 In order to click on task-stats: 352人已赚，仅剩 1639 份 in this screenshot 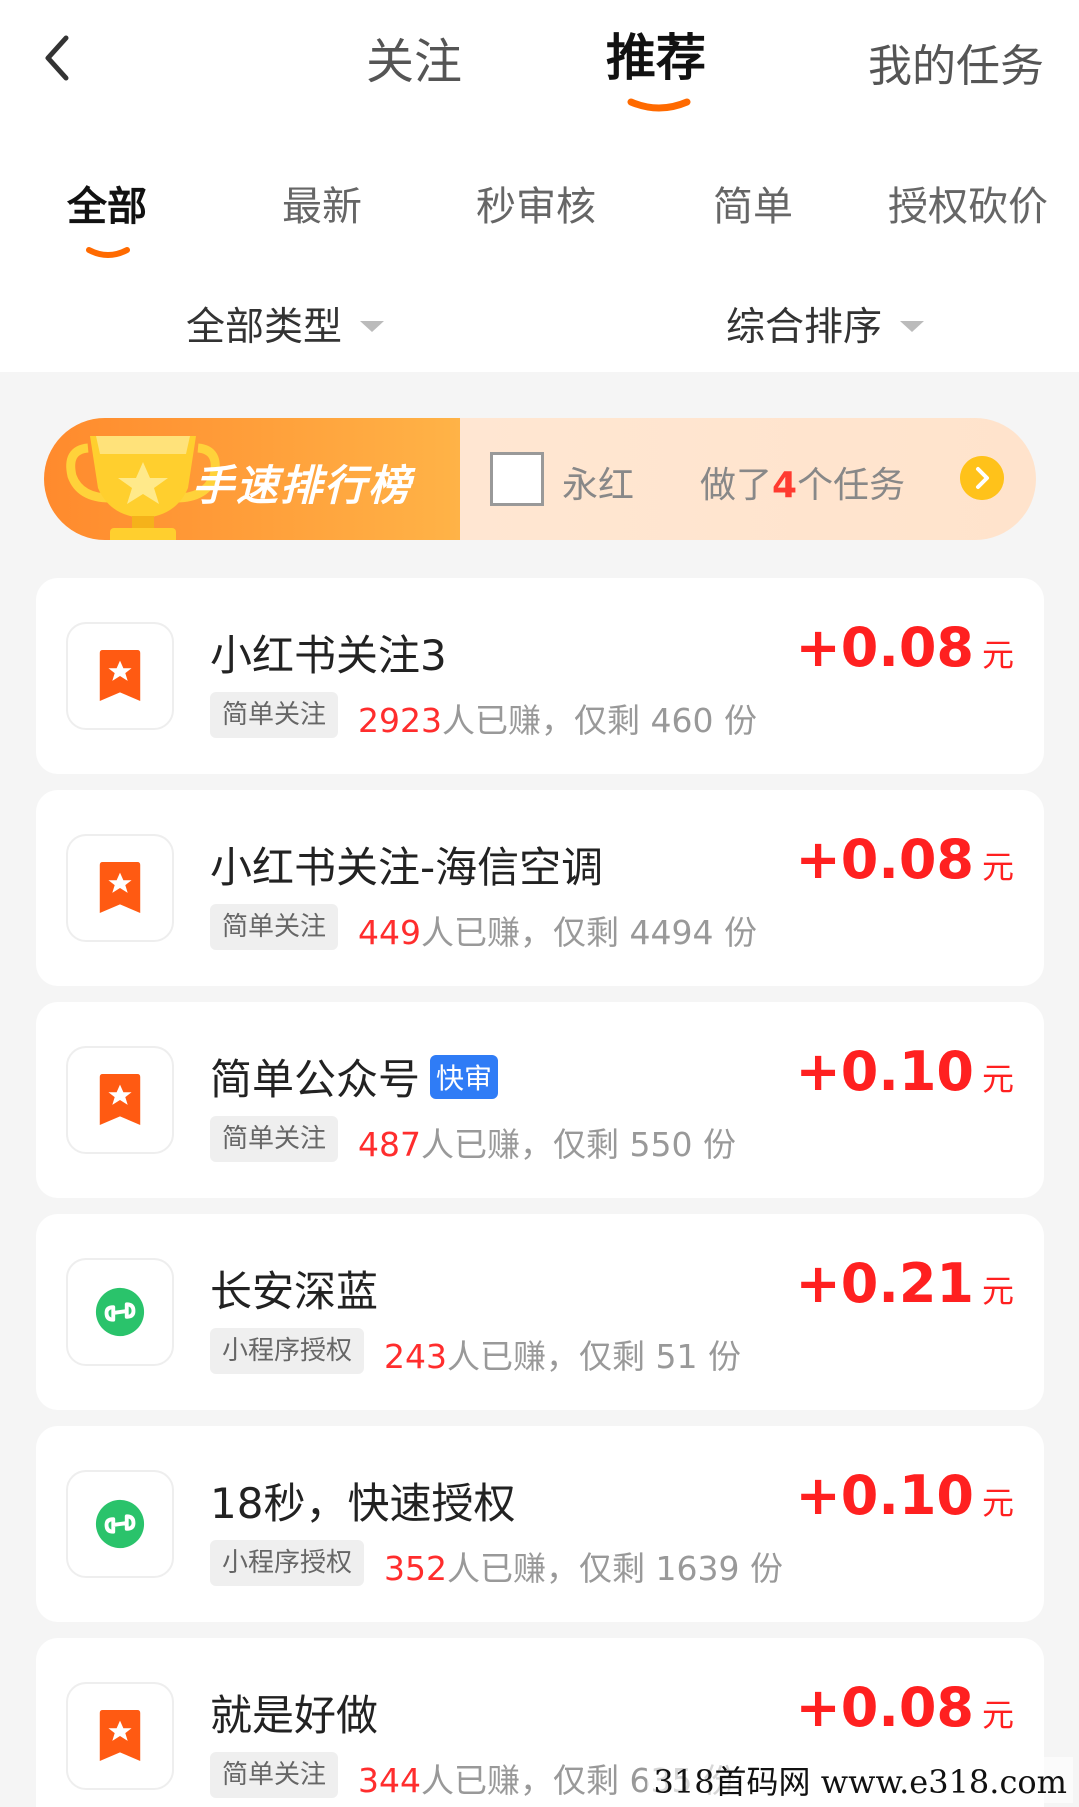, I will do `click(583, 1566)`.